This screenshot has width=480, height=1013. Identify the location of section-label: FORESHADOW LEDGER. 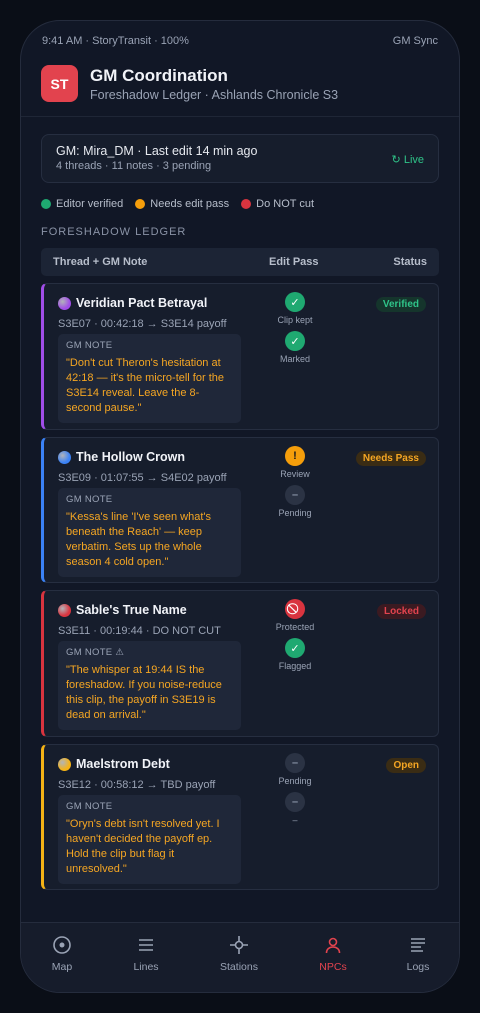
(114, 232).